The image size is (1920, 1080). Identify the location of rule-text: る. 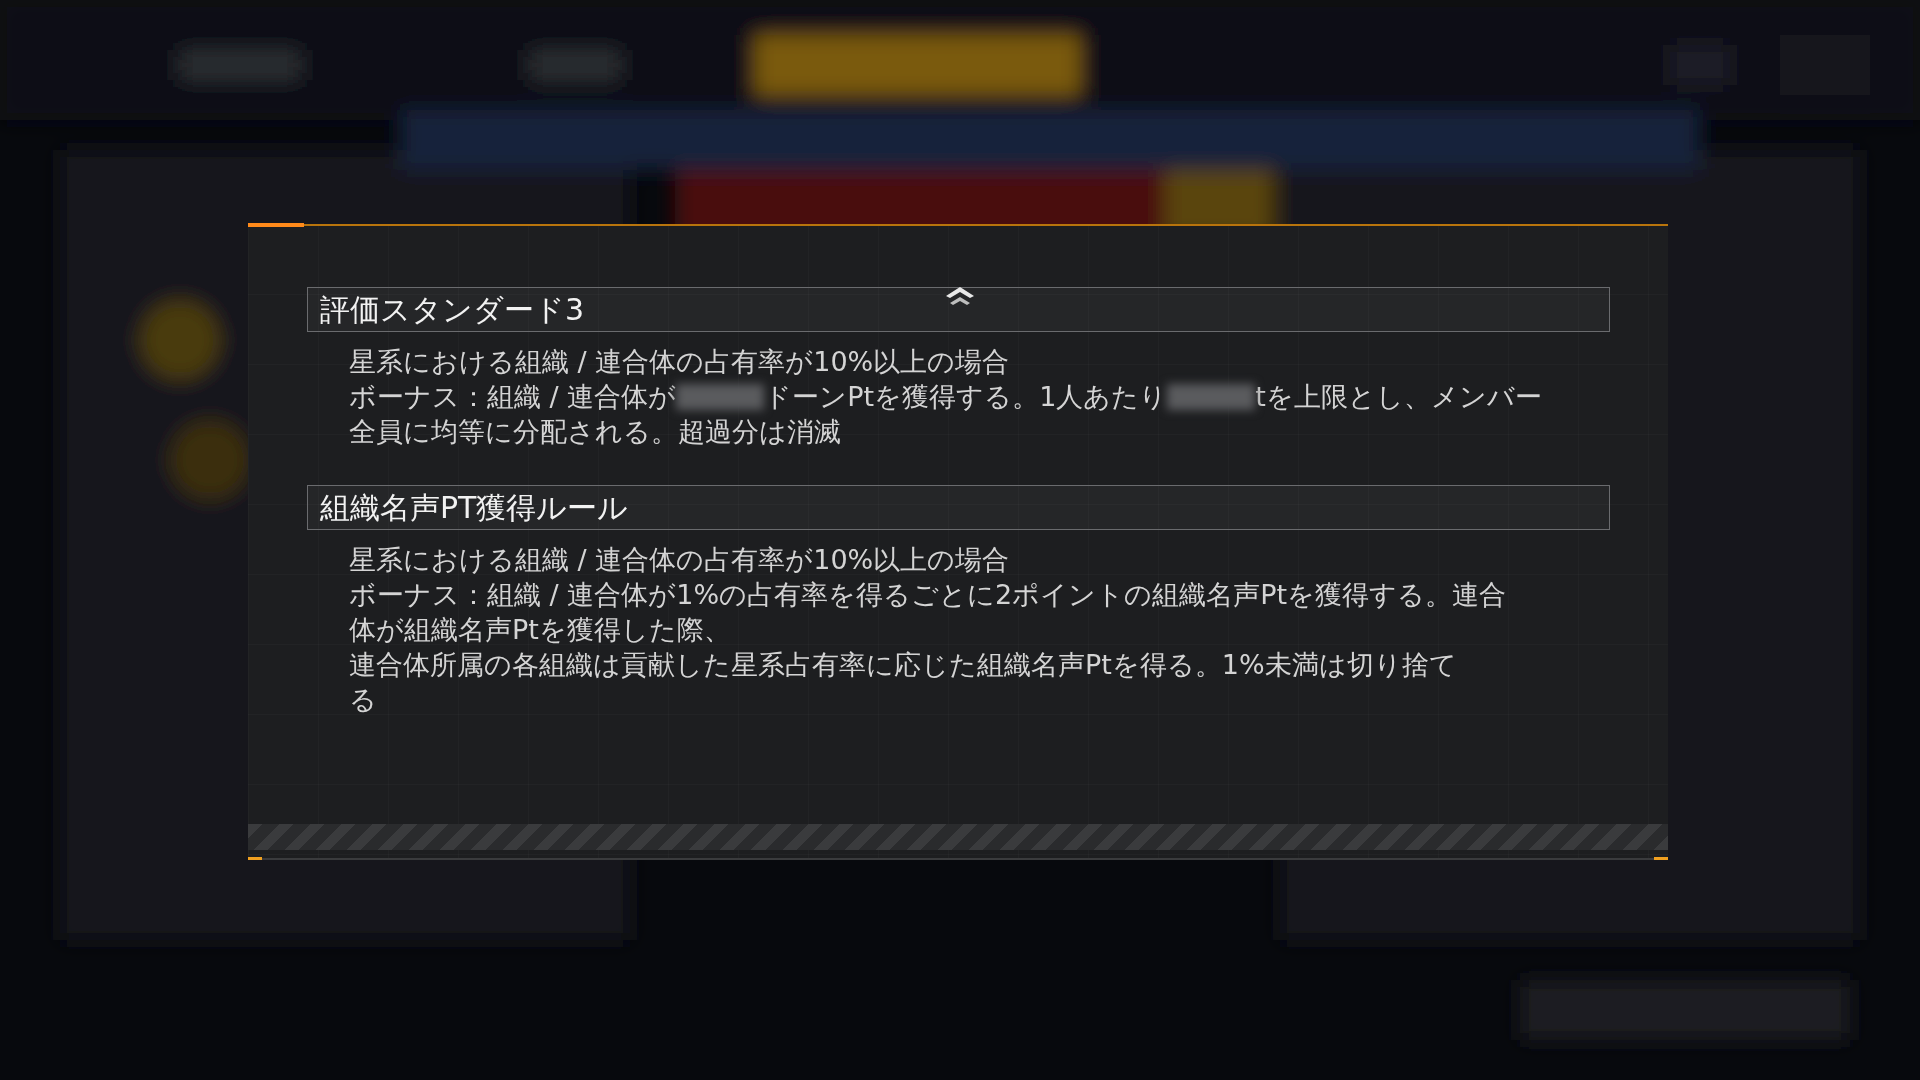
(363, 700).